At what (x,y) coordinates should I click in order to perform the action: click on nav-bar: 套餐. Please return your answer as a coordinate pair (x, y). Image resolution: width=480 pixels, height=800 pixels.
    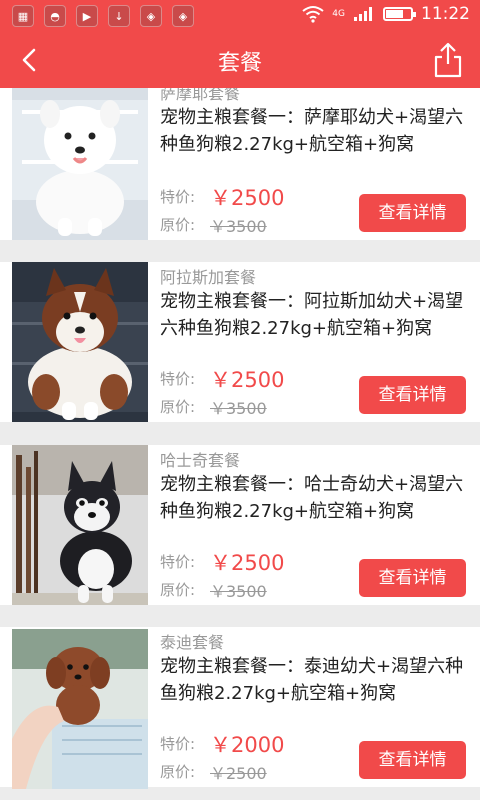
    Looking at the image, I should click on (240, 60).